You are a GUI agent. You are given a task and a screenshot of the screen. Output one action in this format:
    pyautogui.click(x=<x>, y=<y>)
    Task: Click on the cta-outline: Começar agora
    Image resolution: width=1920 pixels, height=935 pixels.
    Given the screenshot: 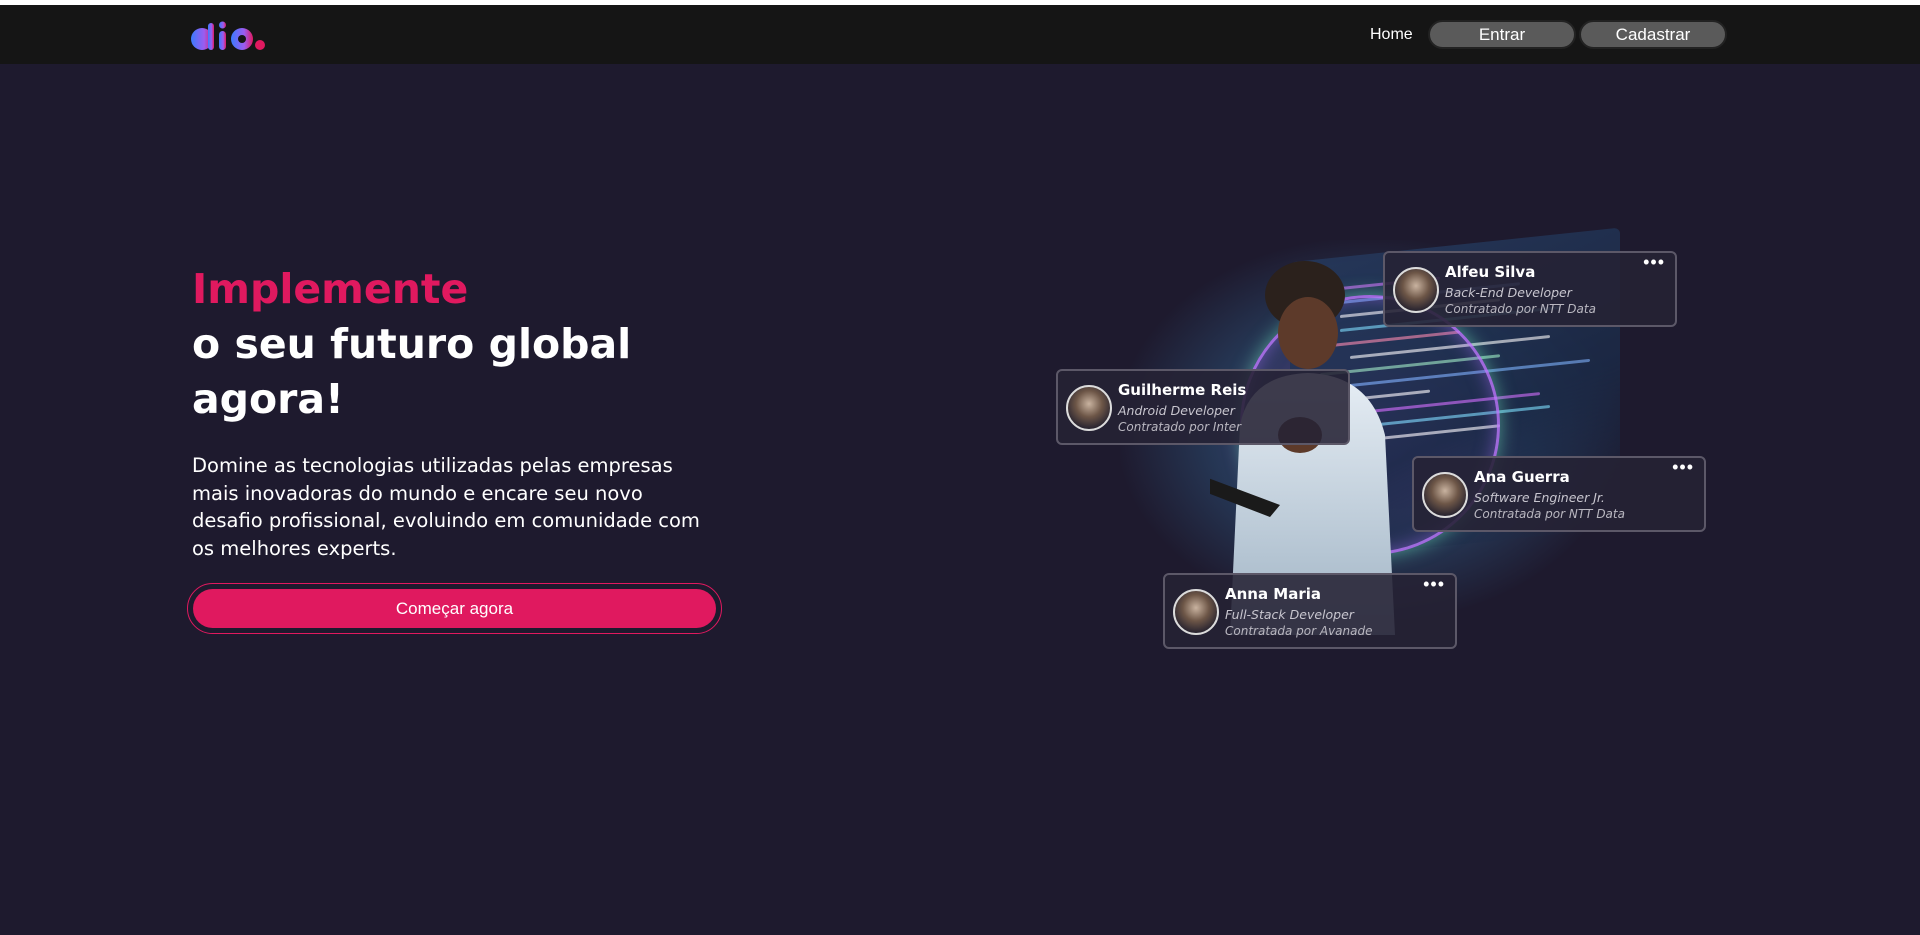 What is the action you would take?
    pyautogui.click(x=454, y=608)
    